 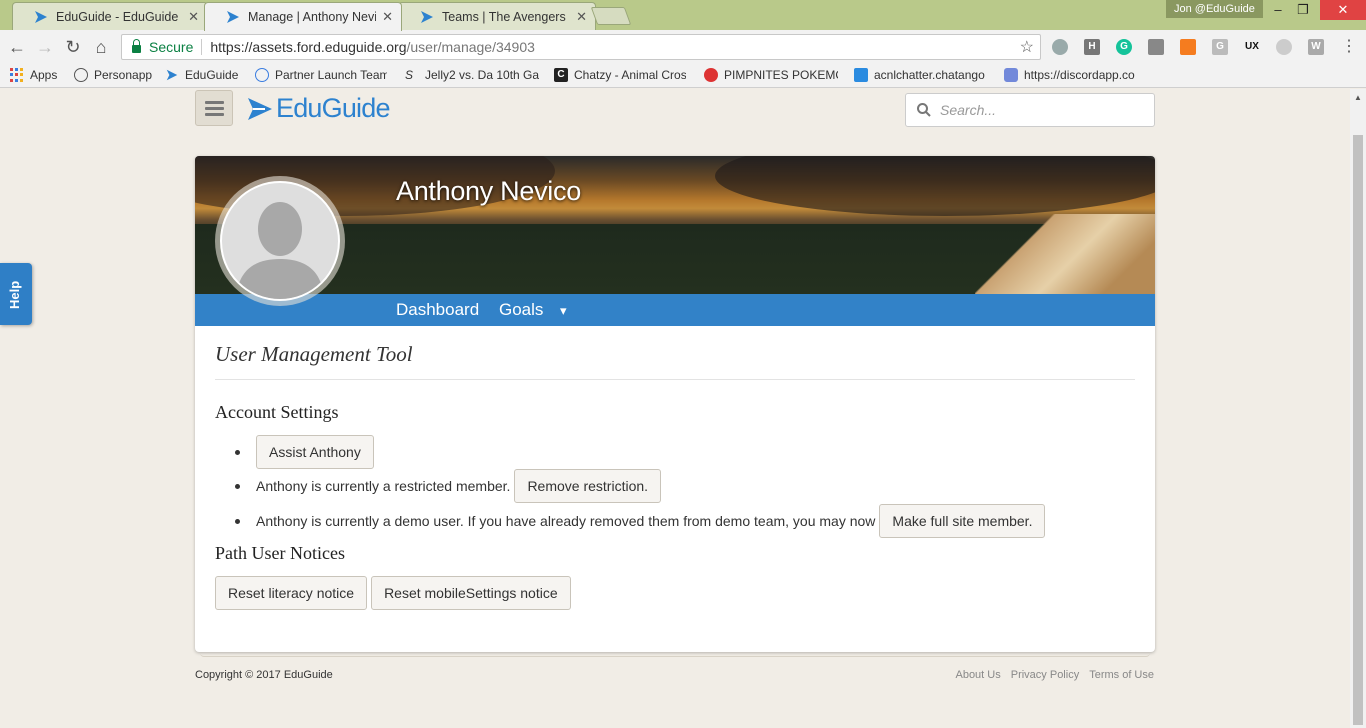 I want to click on eduguide-logo: EduGuide, so click(x=319, y=108).